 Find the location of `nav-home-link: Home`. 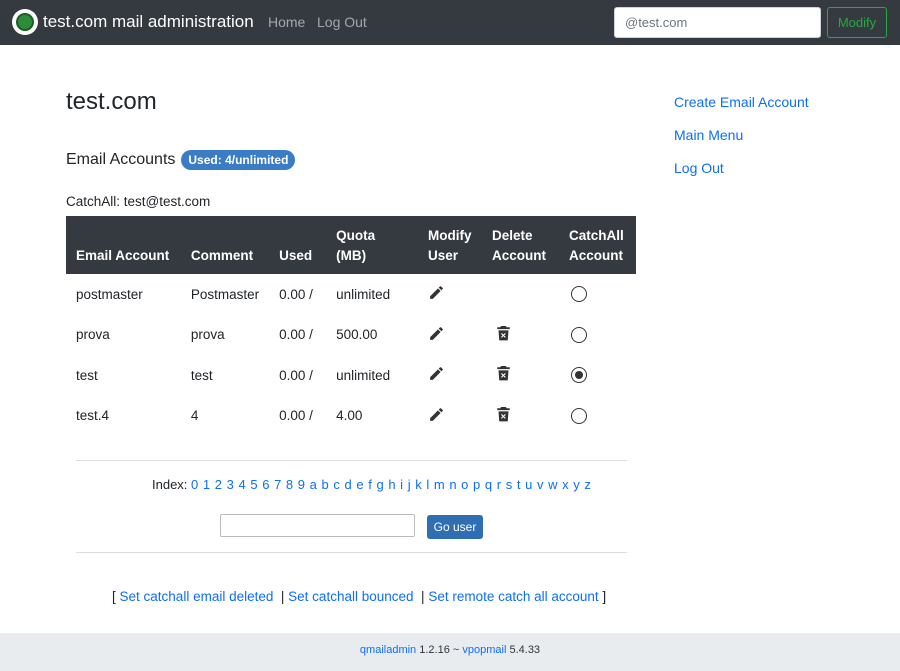

nav-home-link: Home is located at coordinates (286, 22).